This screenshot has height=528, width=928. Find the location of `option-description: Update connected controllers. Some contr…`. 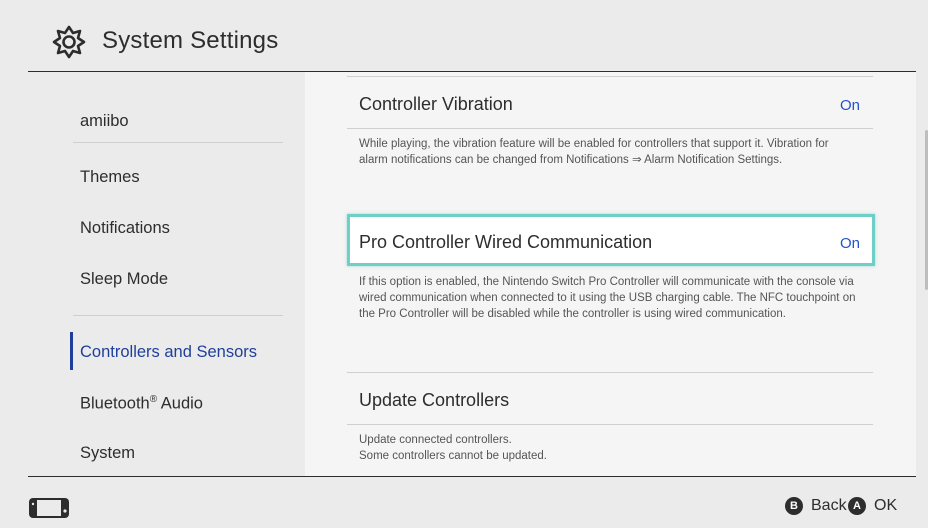

option-description: Update connected controllers. Some contr… is located at coordinates (609, 448).